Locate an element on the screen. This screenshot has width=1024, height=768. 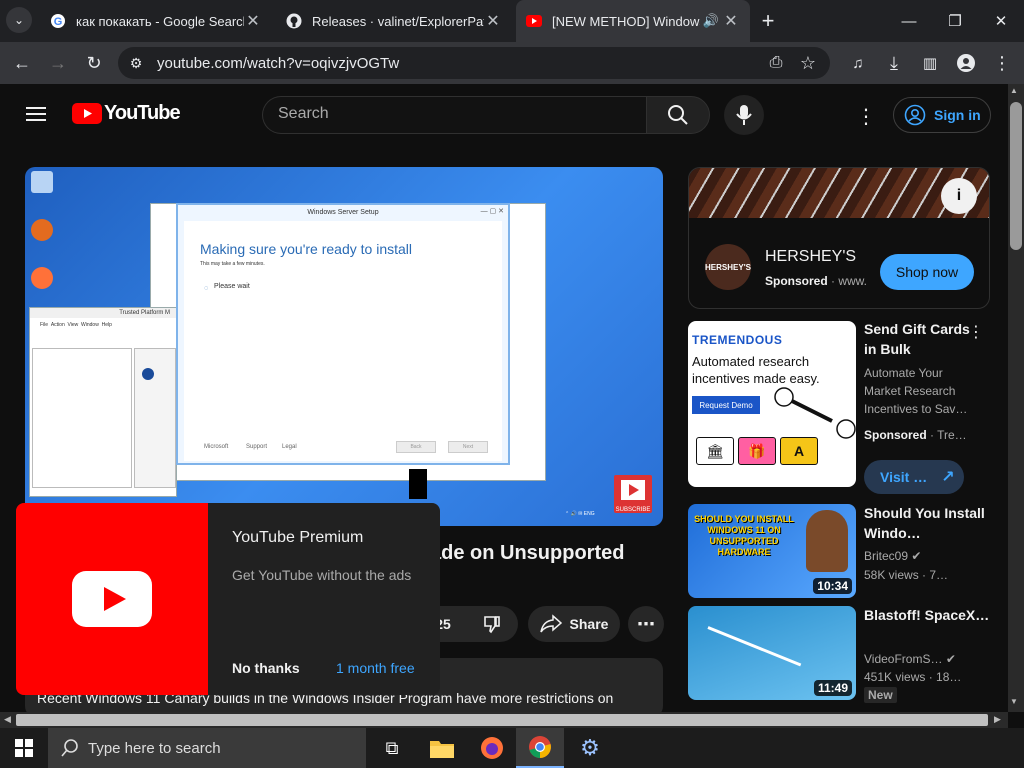
dislike-button is located at coordinates (492, 624).